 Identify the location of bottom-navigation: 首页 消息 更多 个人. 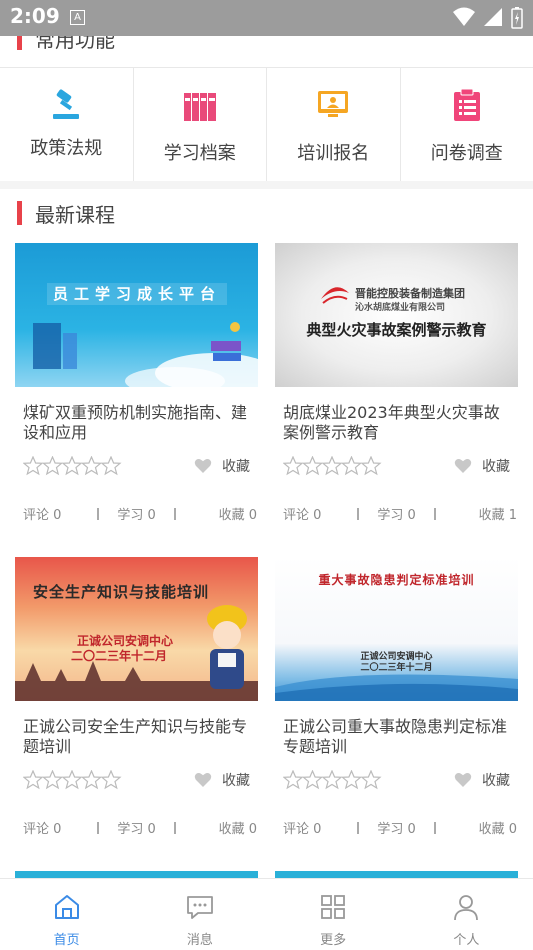
(266, 914).